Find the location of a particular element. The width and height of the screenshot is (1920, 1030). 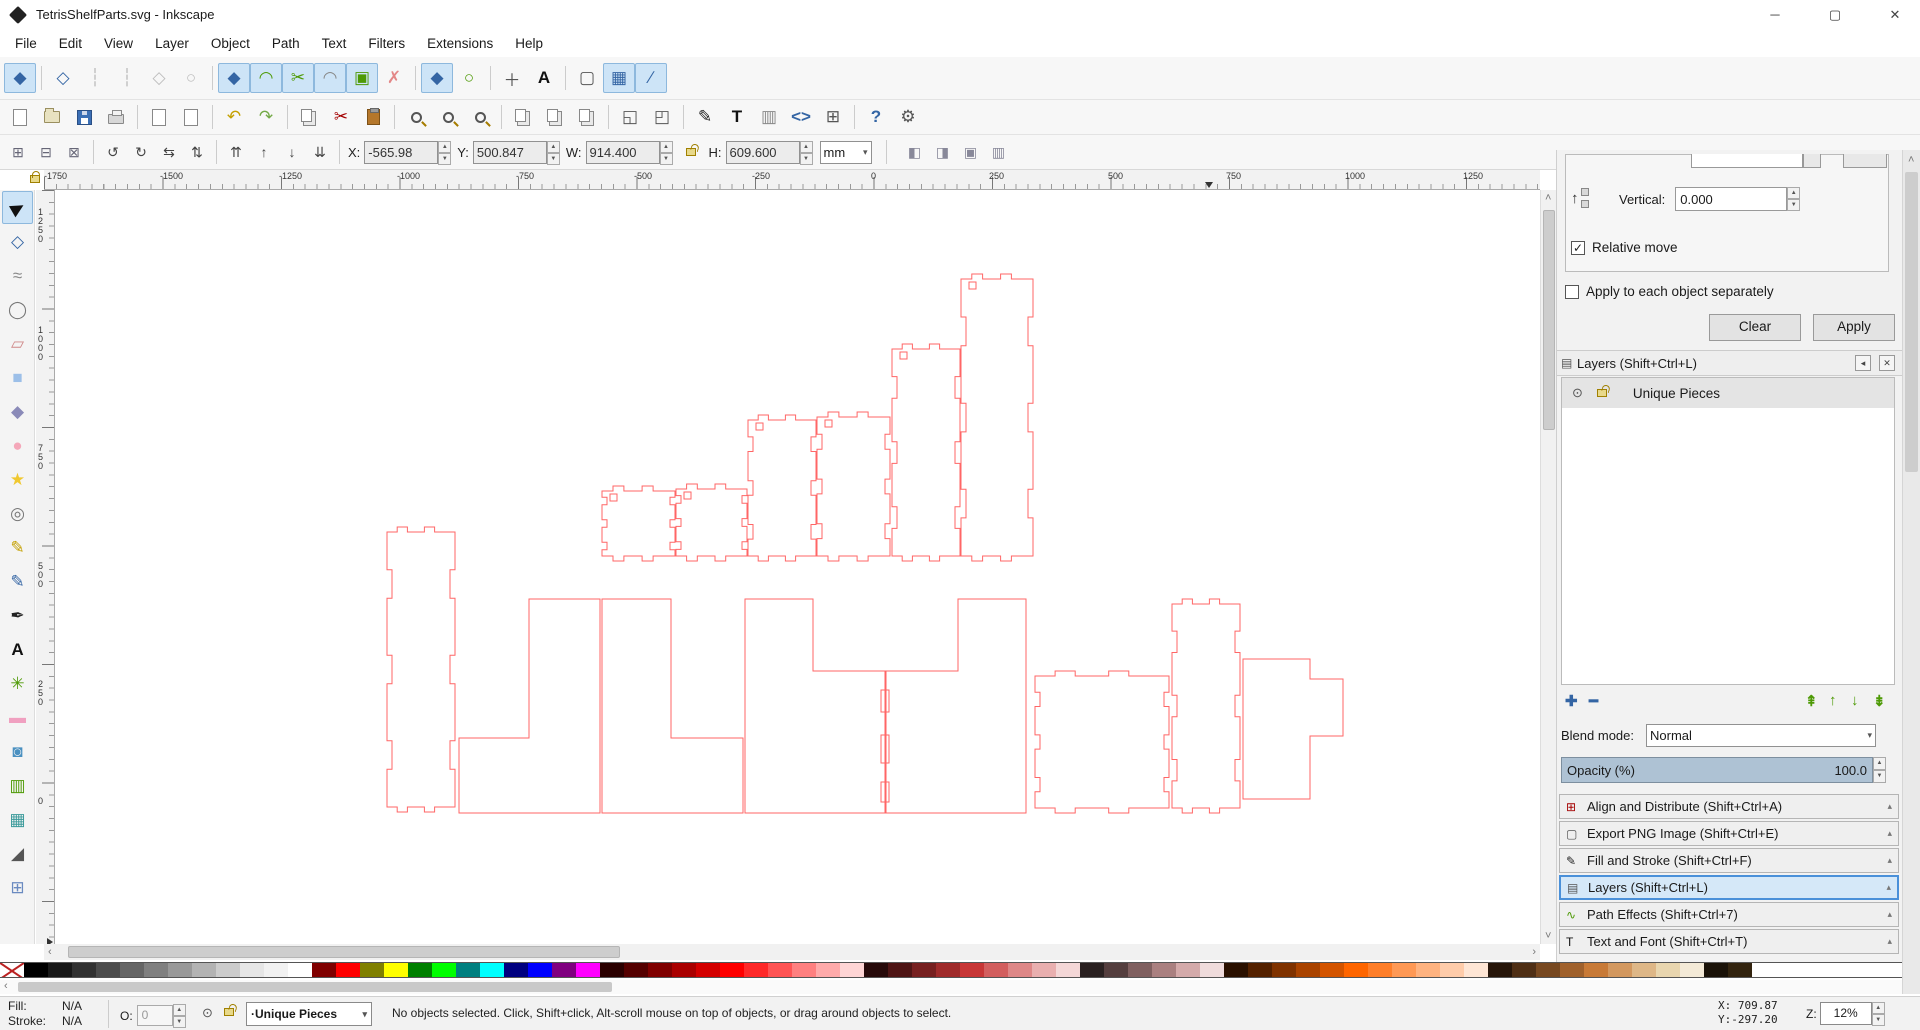

stroke-value: N/A is located at coordinates (72, 1021).